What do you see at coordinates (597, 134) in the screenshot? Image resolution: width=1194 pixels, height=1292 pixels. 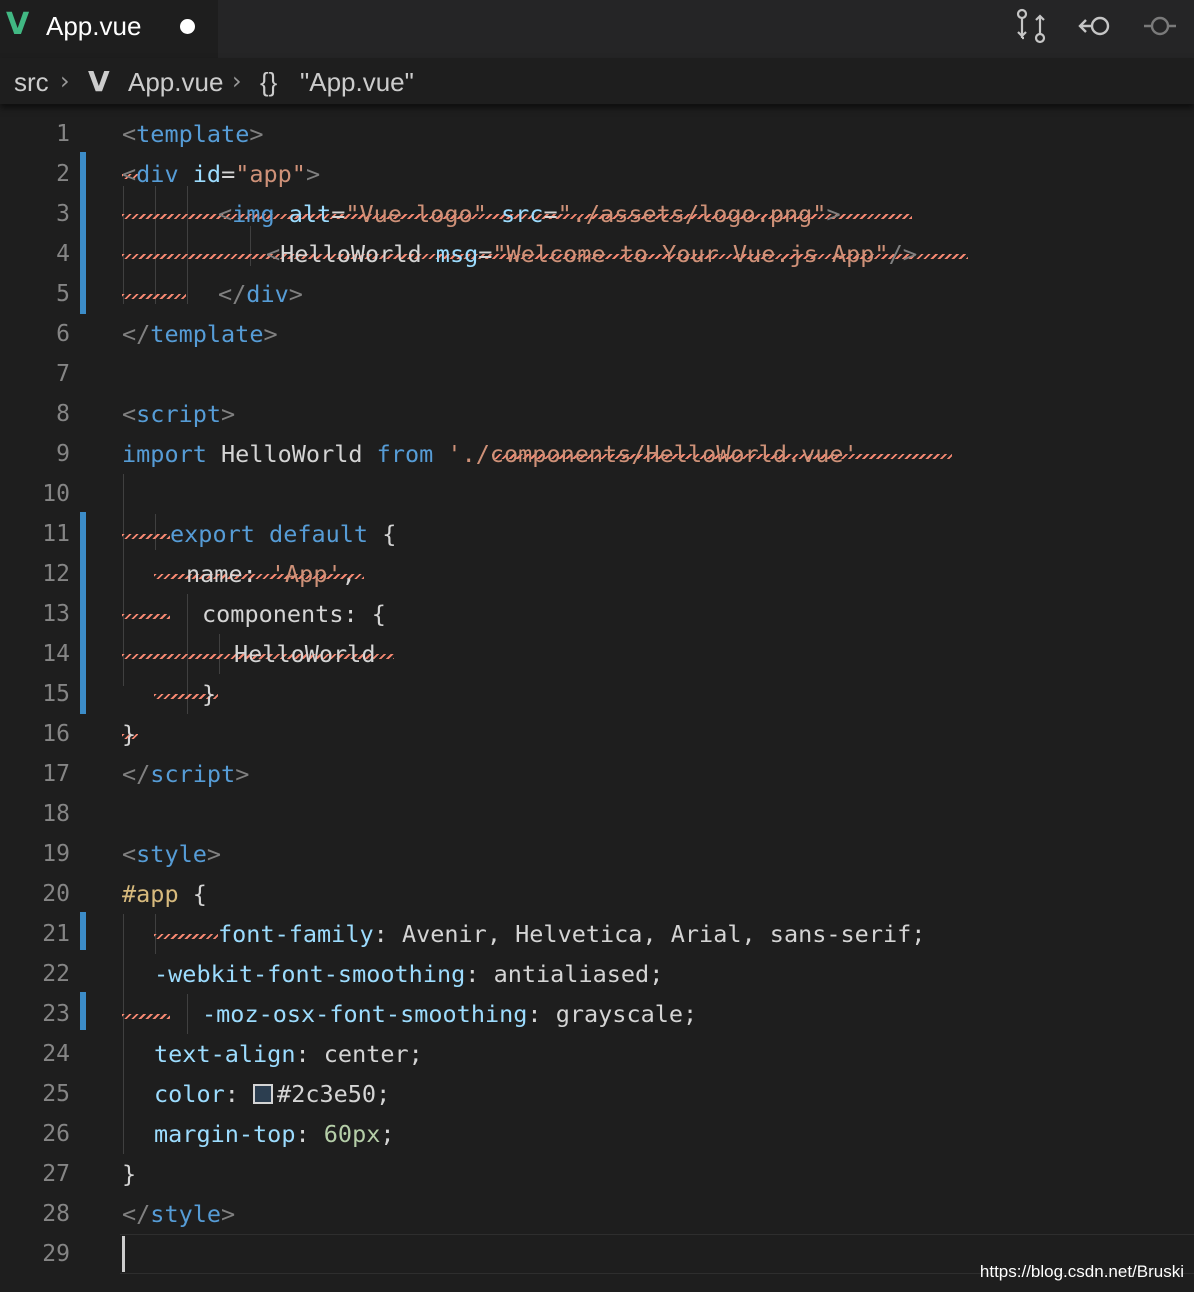 I see `code-line: 1 <template>` at bounding box center [597, 134].